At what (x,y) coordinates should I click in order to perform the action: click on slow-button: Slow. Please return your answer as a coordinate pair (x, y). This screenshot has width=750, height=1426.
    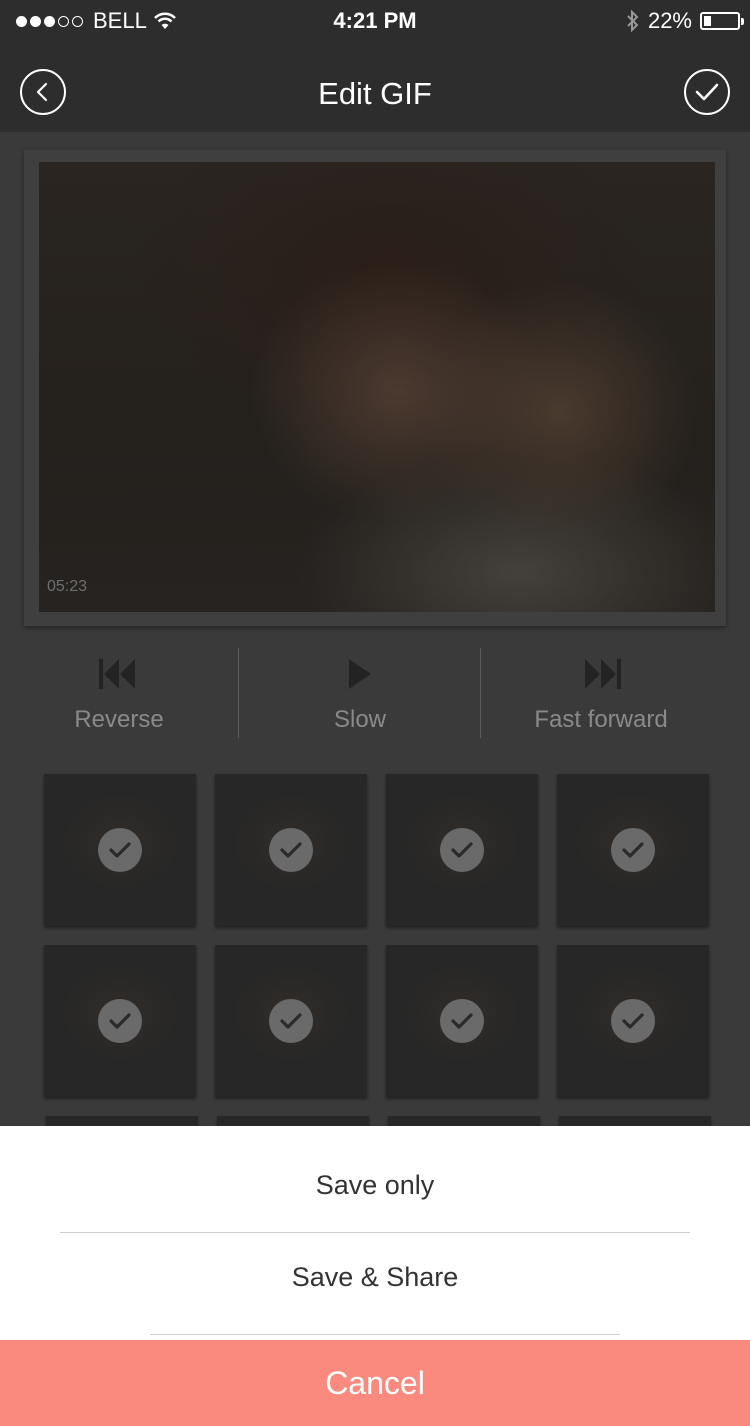
    Looking at the image, I should click on (360, 699).